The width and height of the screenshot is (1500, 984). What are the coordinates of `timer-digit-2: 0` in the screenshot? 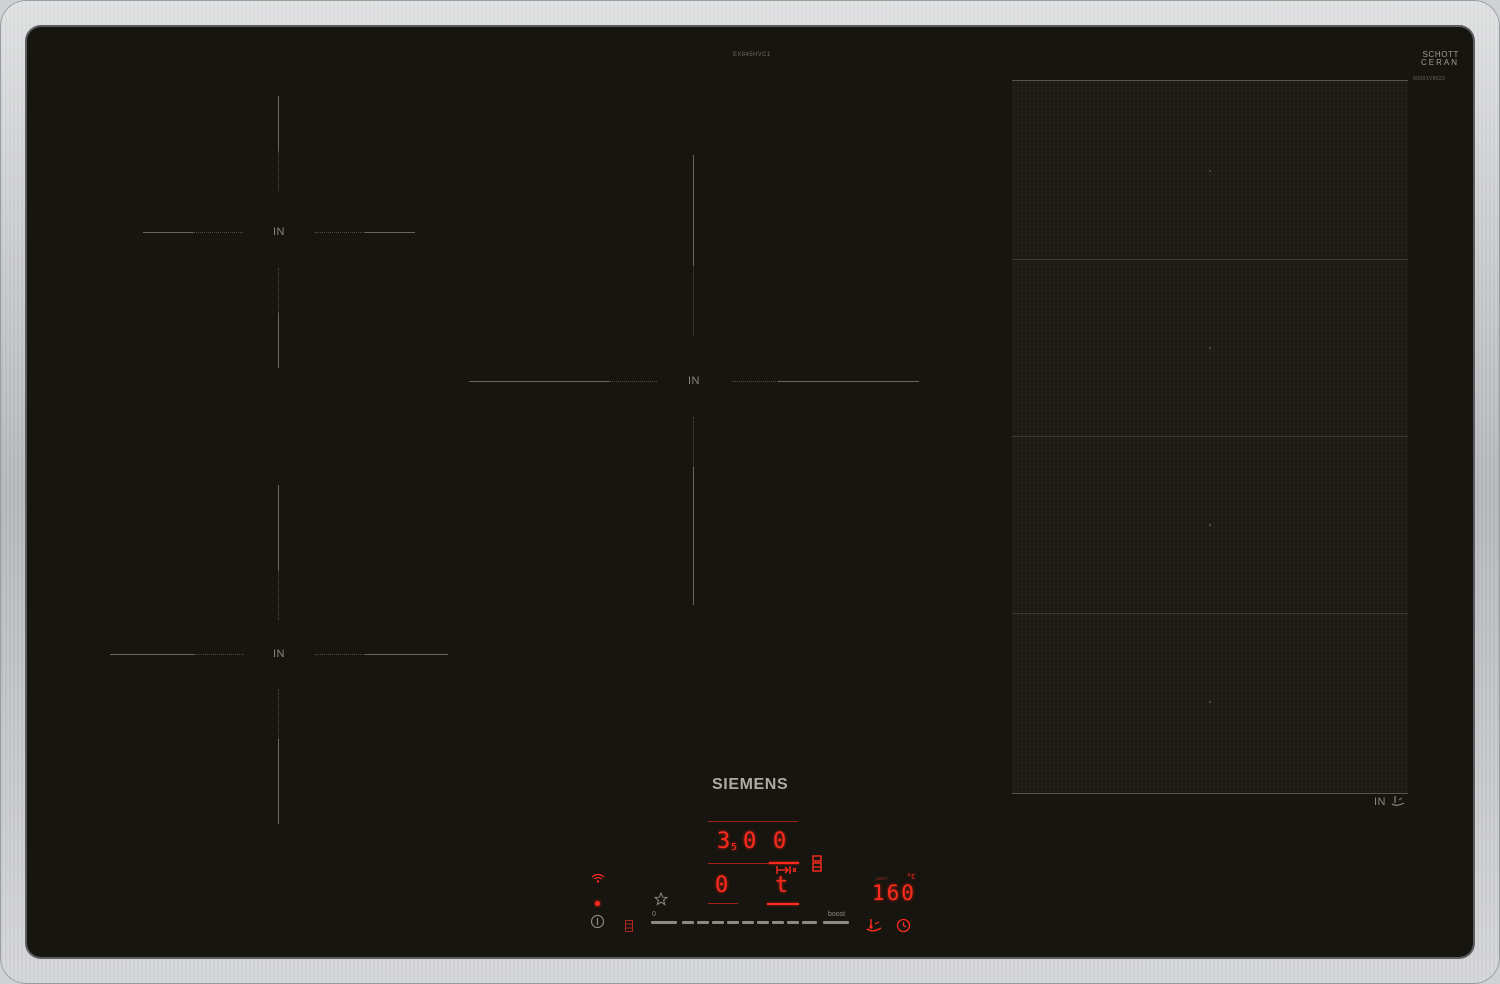 It's located at (750, 841).